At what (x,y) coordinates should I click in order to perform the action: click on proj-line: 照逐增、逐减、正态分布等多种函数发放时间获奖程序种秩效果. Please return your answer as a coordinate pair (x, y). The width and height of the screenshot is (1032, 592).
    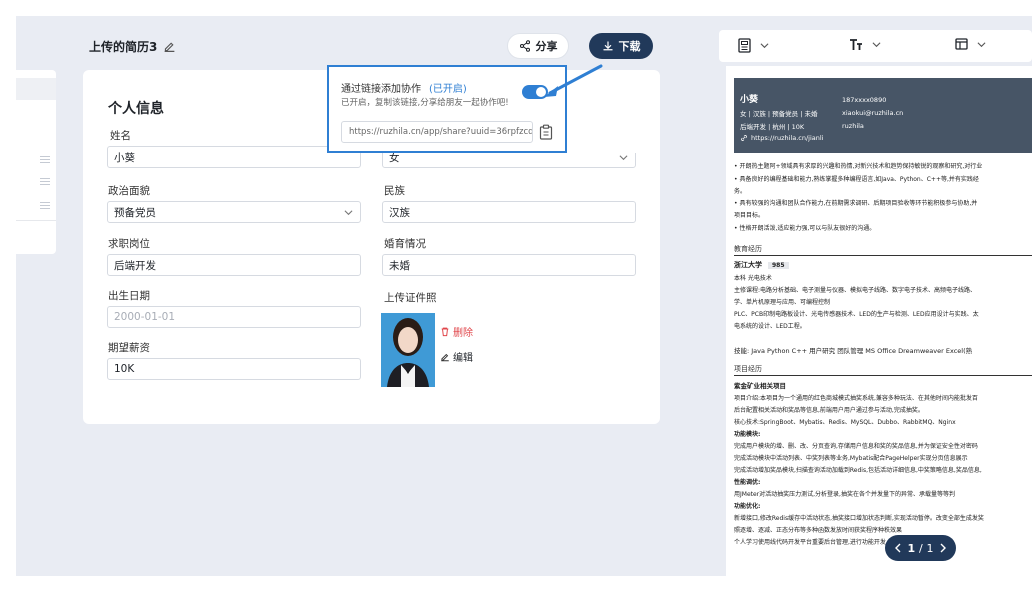
    Looking at the image, I should click on (818, 530).